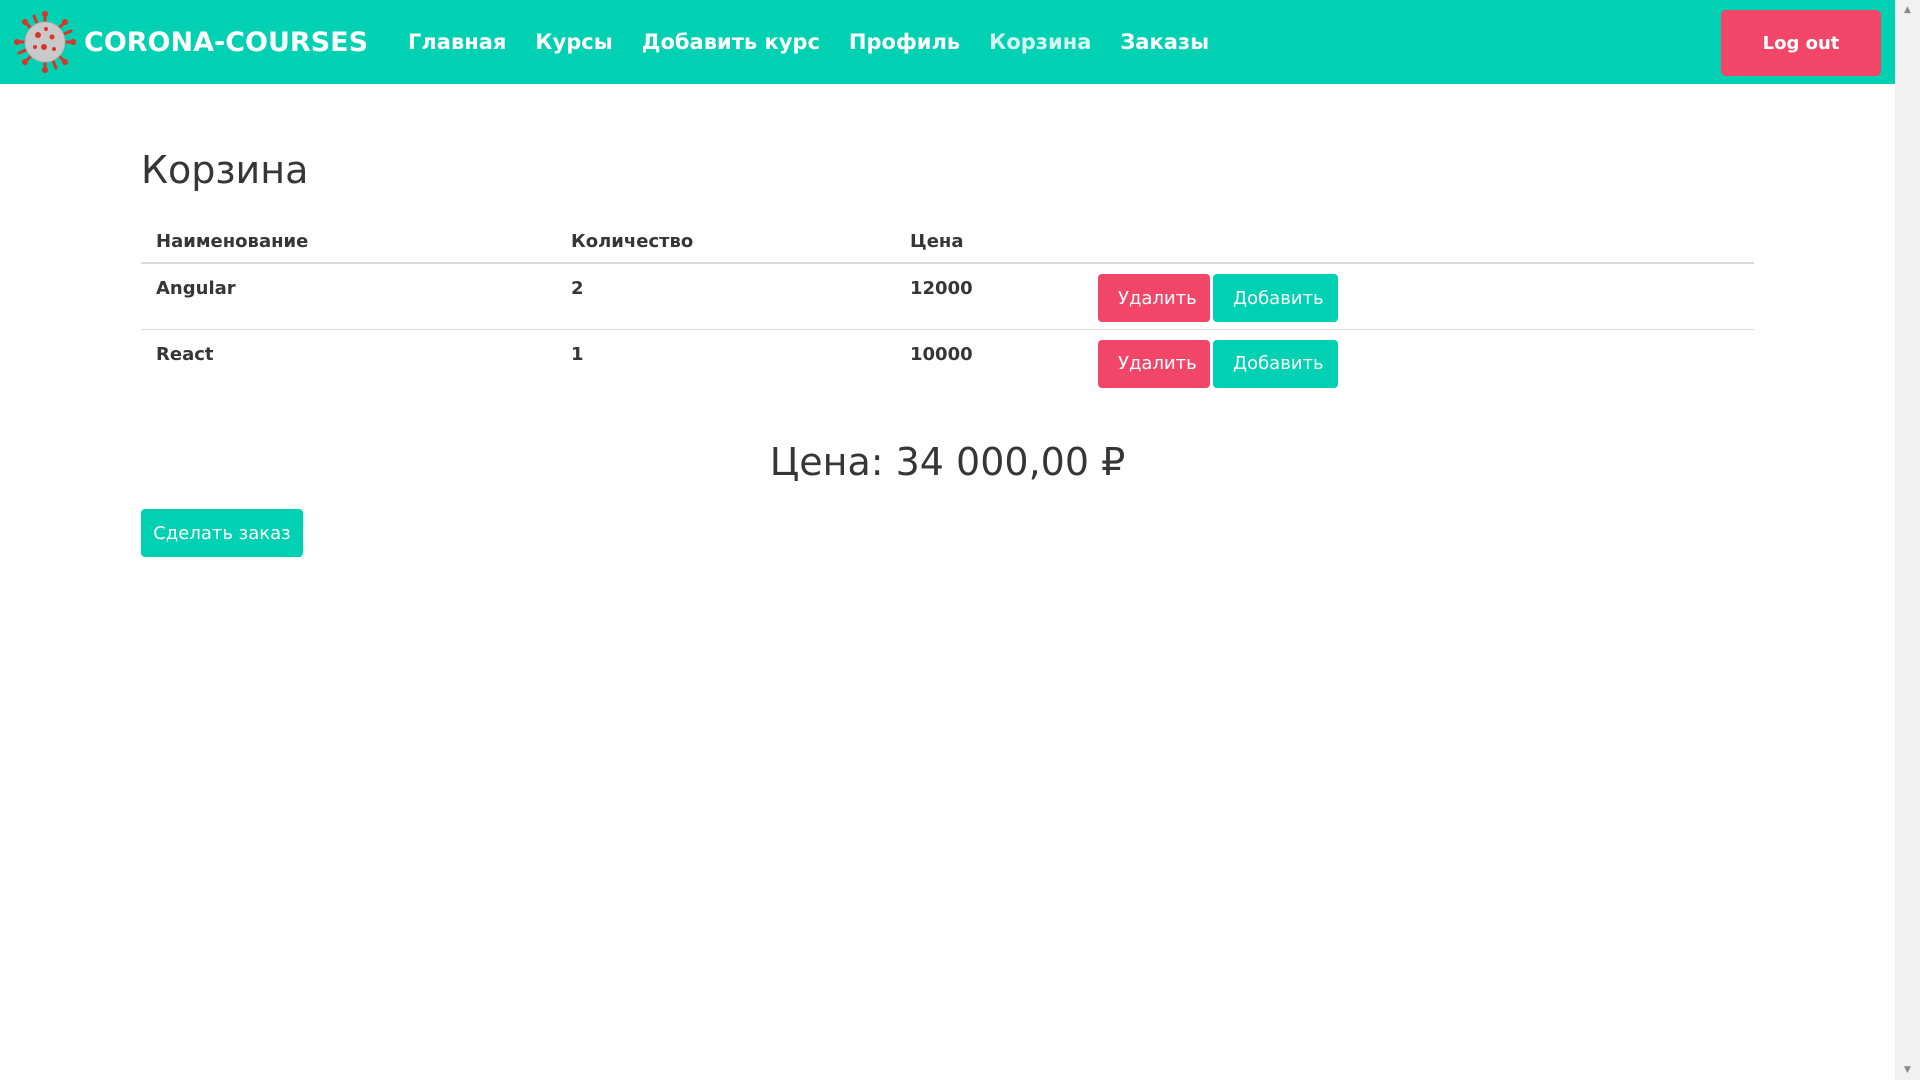  What do you see at coordinates (941, 354) in the screenshot?
I see `item-price: 10000` at bounding box center [941, 354].